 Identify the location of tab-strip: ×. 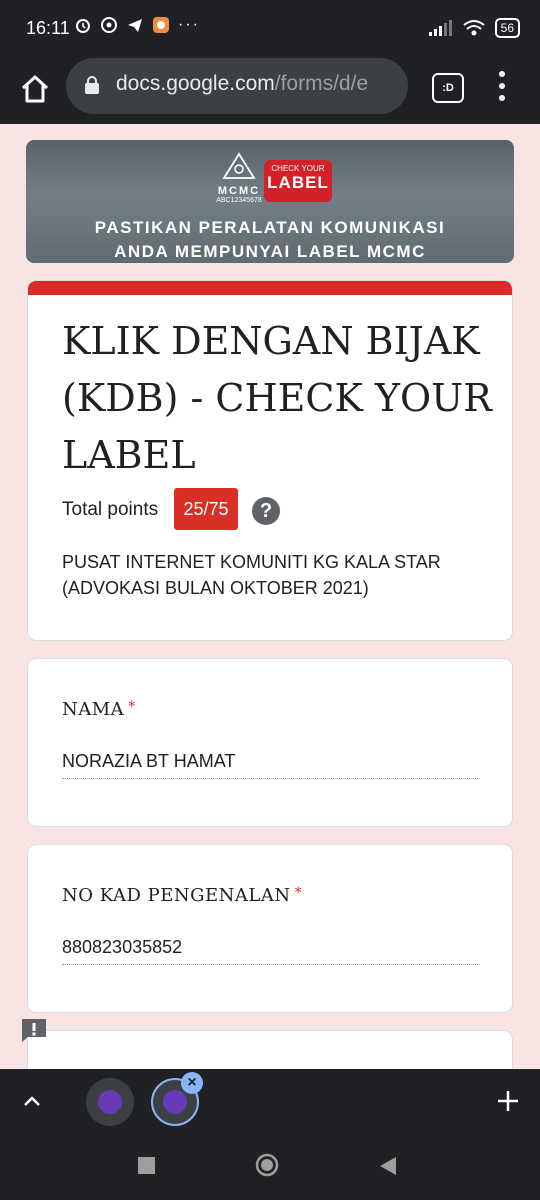
(270, 1102).